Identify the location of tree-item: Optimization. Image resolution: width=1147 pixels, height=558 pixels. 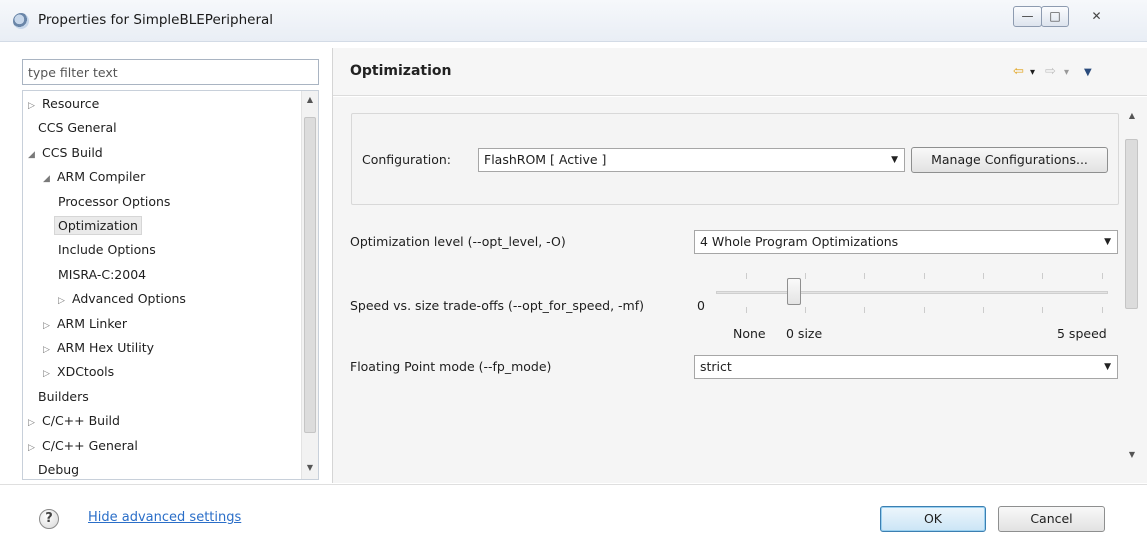
(98, 226).